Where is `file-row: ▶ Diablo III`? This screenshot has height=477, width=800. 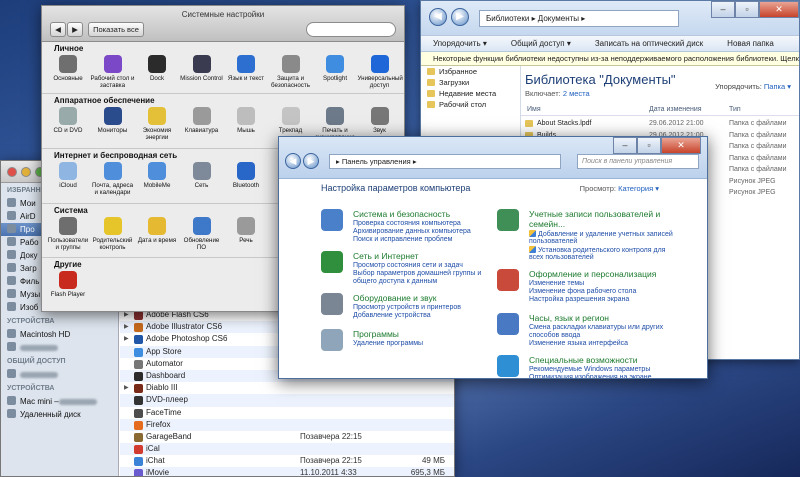
file-row: ▶ Diablo III is located at coordinates (287, 388).